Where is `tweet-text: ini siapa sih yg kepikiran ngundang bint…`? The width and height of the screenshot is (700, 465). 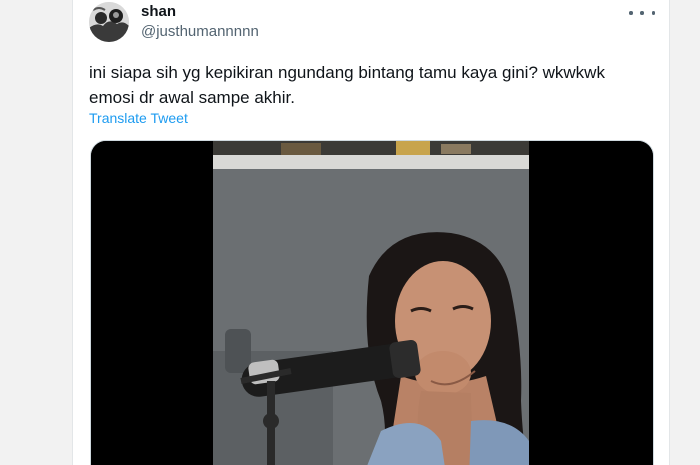 tweet-text: ini siapa sih yg kepikiran ngundang bint… is located at coordinates (369, 85).